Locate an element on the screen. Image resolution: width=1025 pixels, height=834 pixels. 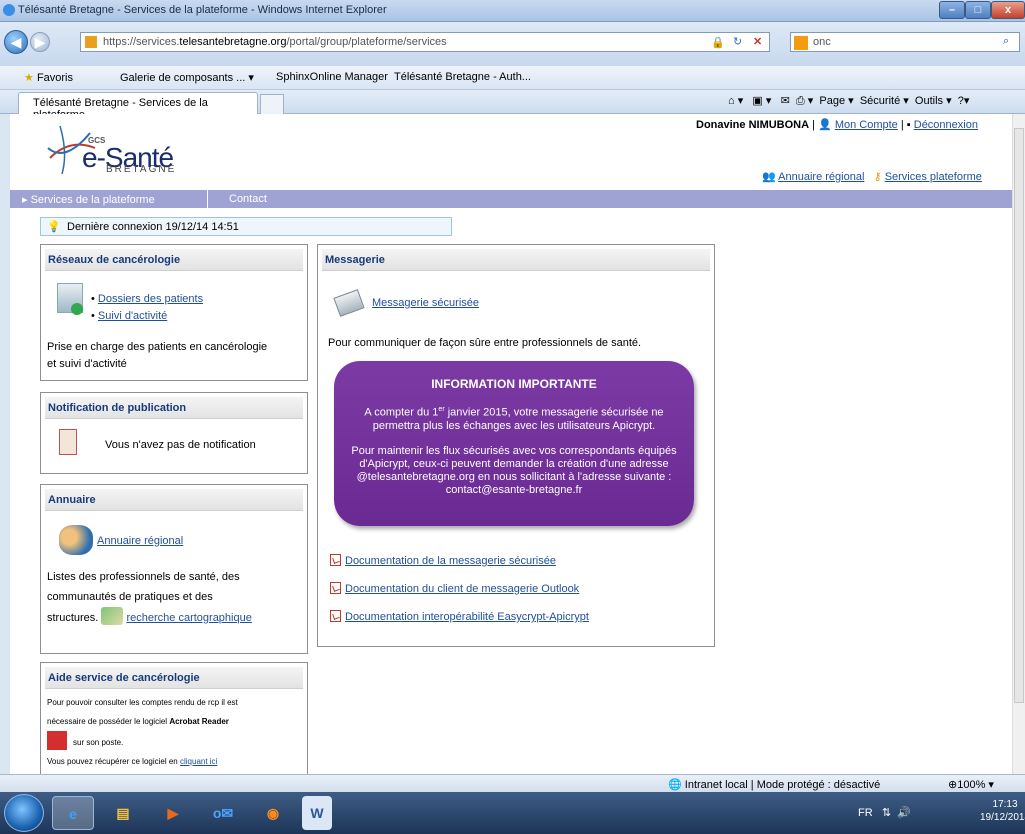
doc-link-messagerie: Documentation de la messagerie sécurisée is located at coordinates (443, 561).